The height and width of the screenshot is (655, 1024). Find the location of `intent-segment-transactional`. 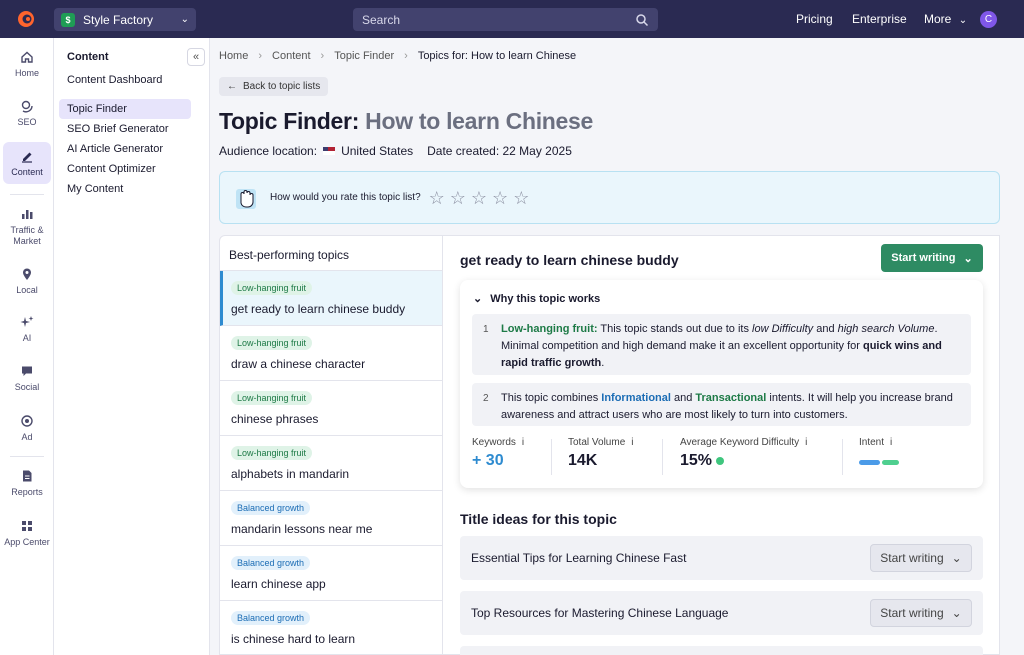

intent-segment-transactional is located at coordinates (890, 462).